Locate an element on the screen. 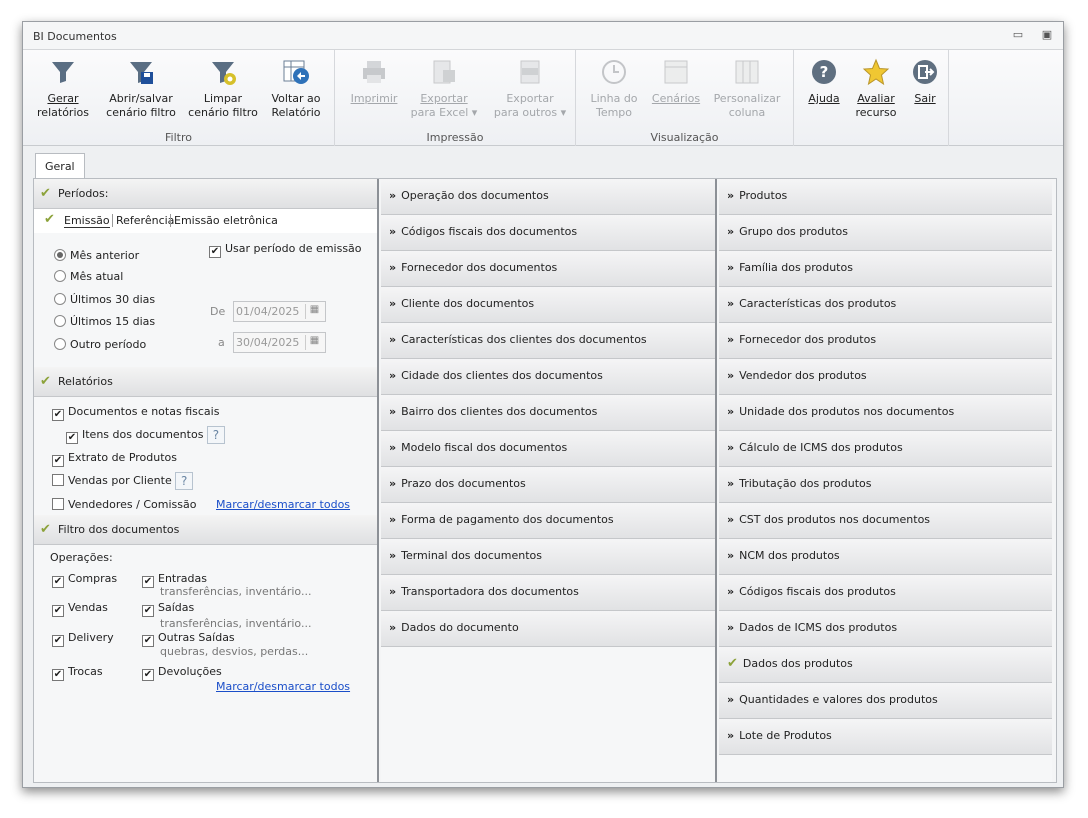 Image resolution: width=1088 pixels, height=818 pixels. produtos-list-item: » Produtos is located at coordinates (885, 197).